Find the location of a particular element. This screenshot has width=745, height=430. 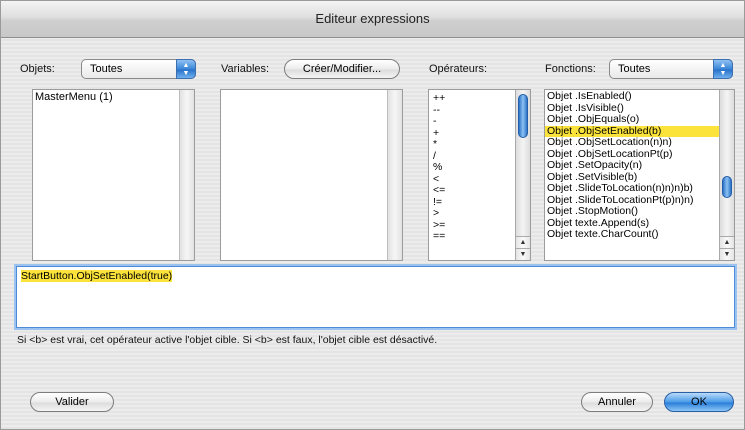

objets-scroll-track is located at coordinates (186, 175).